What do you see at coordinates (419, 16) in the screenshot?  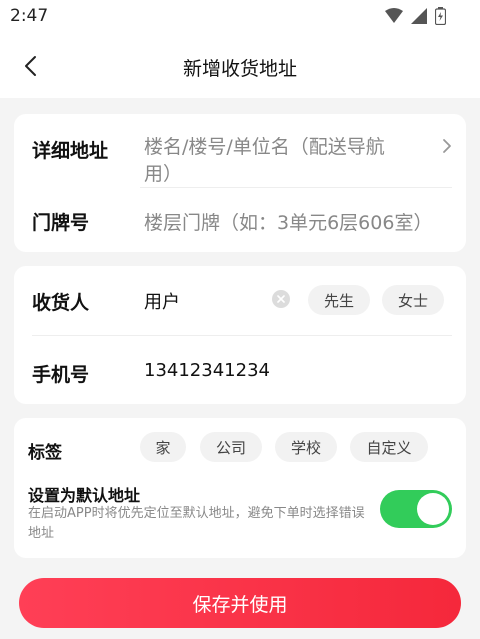 I see `signal-icon` at bounding box center [419, 16].